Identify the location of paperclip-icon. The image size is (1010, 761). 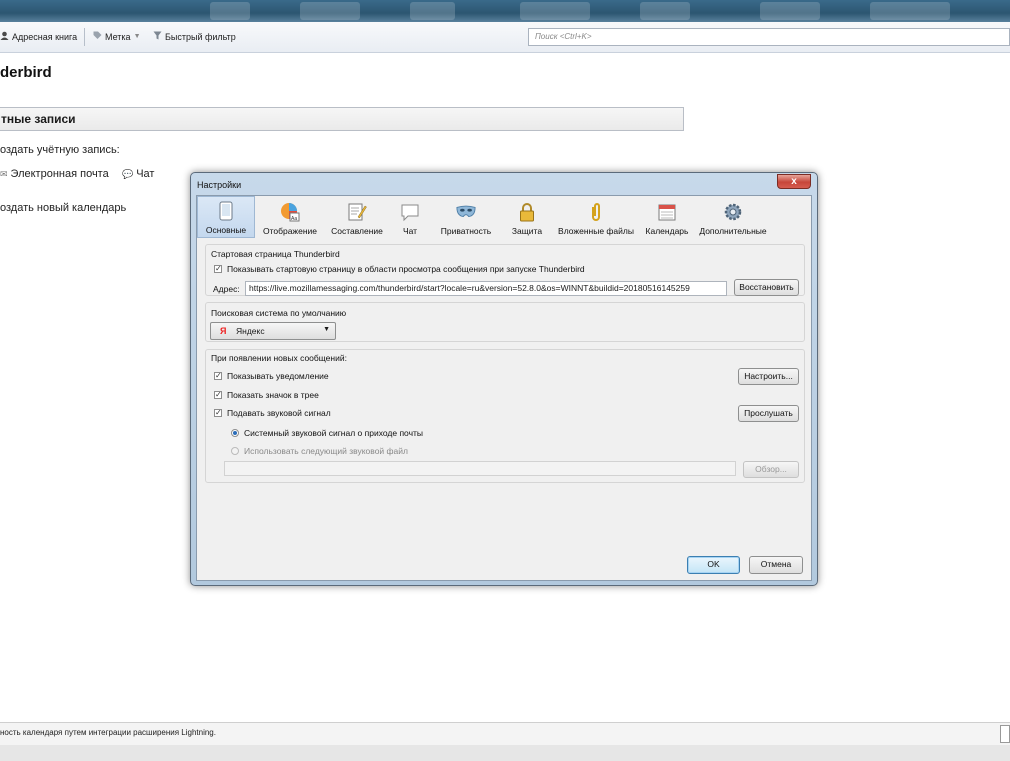
(596, 212).